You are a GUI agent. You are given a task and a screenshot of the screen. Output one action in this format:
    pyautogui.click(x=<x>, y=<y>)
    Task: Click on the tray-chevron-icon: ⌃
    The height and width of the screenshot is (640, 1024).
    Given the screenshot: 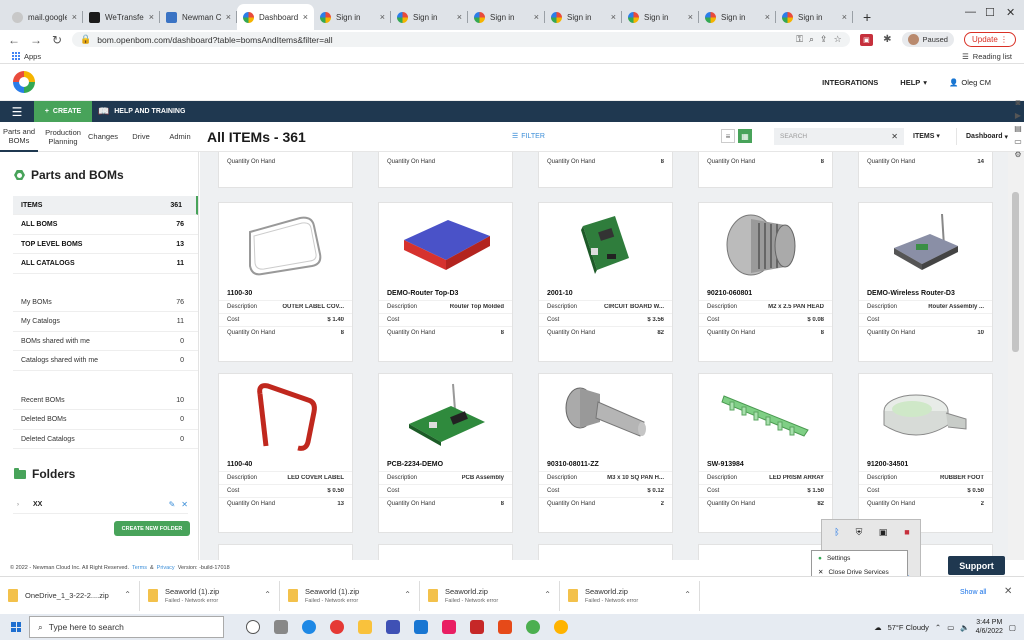 What is the action you would take?
    pyautogui.click(x=938, y=627)
    